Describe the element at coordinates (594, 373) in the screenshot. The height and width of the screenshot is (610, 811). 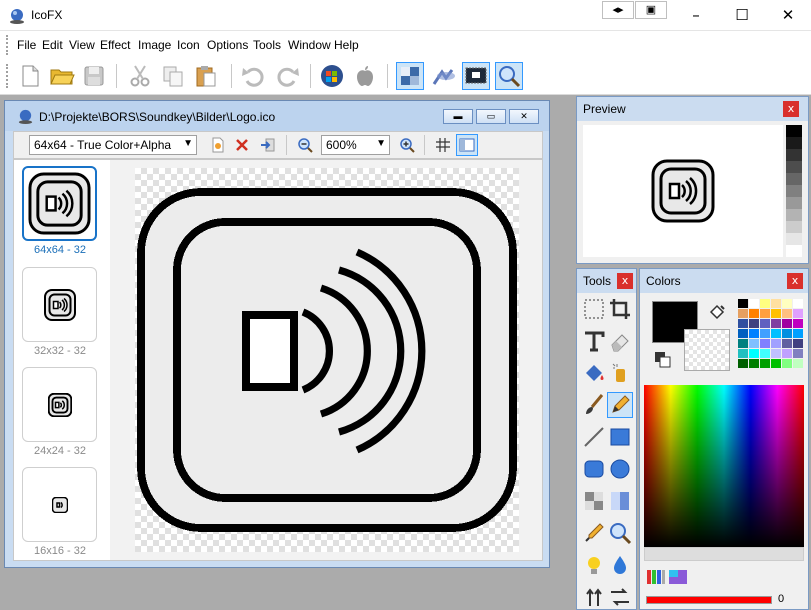
I see `fill-icon` at that location.